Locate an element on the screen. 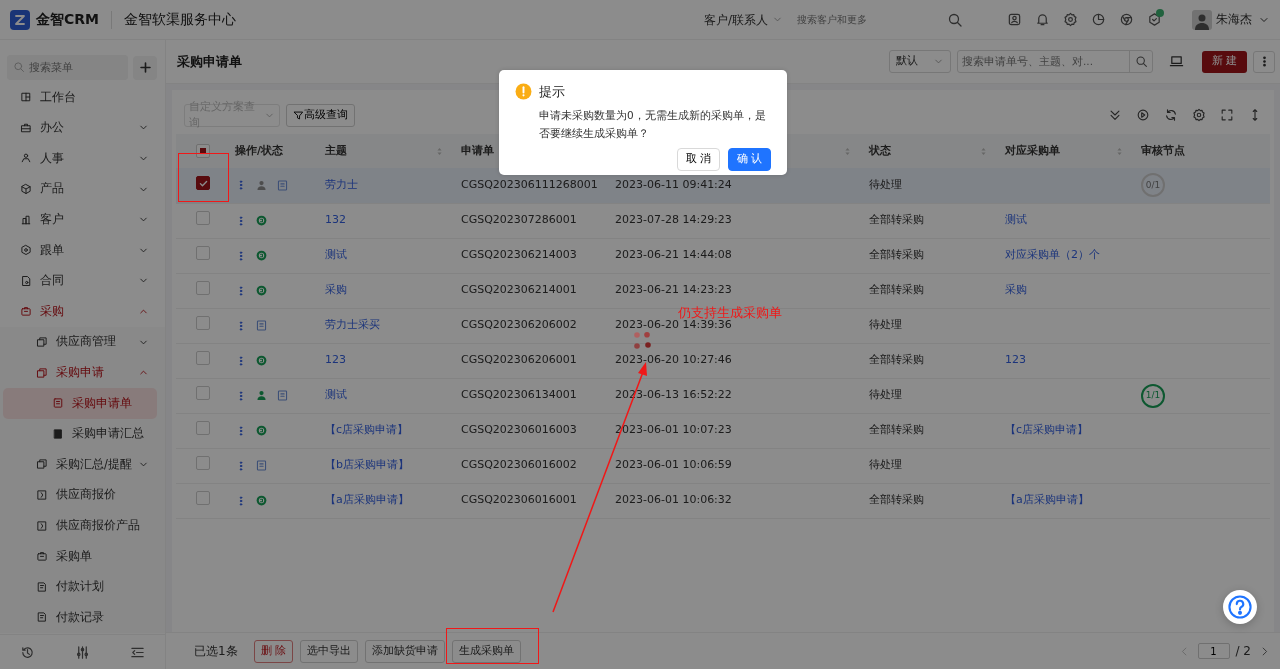  subject-link: 123 is located at coordinates (335, 360).